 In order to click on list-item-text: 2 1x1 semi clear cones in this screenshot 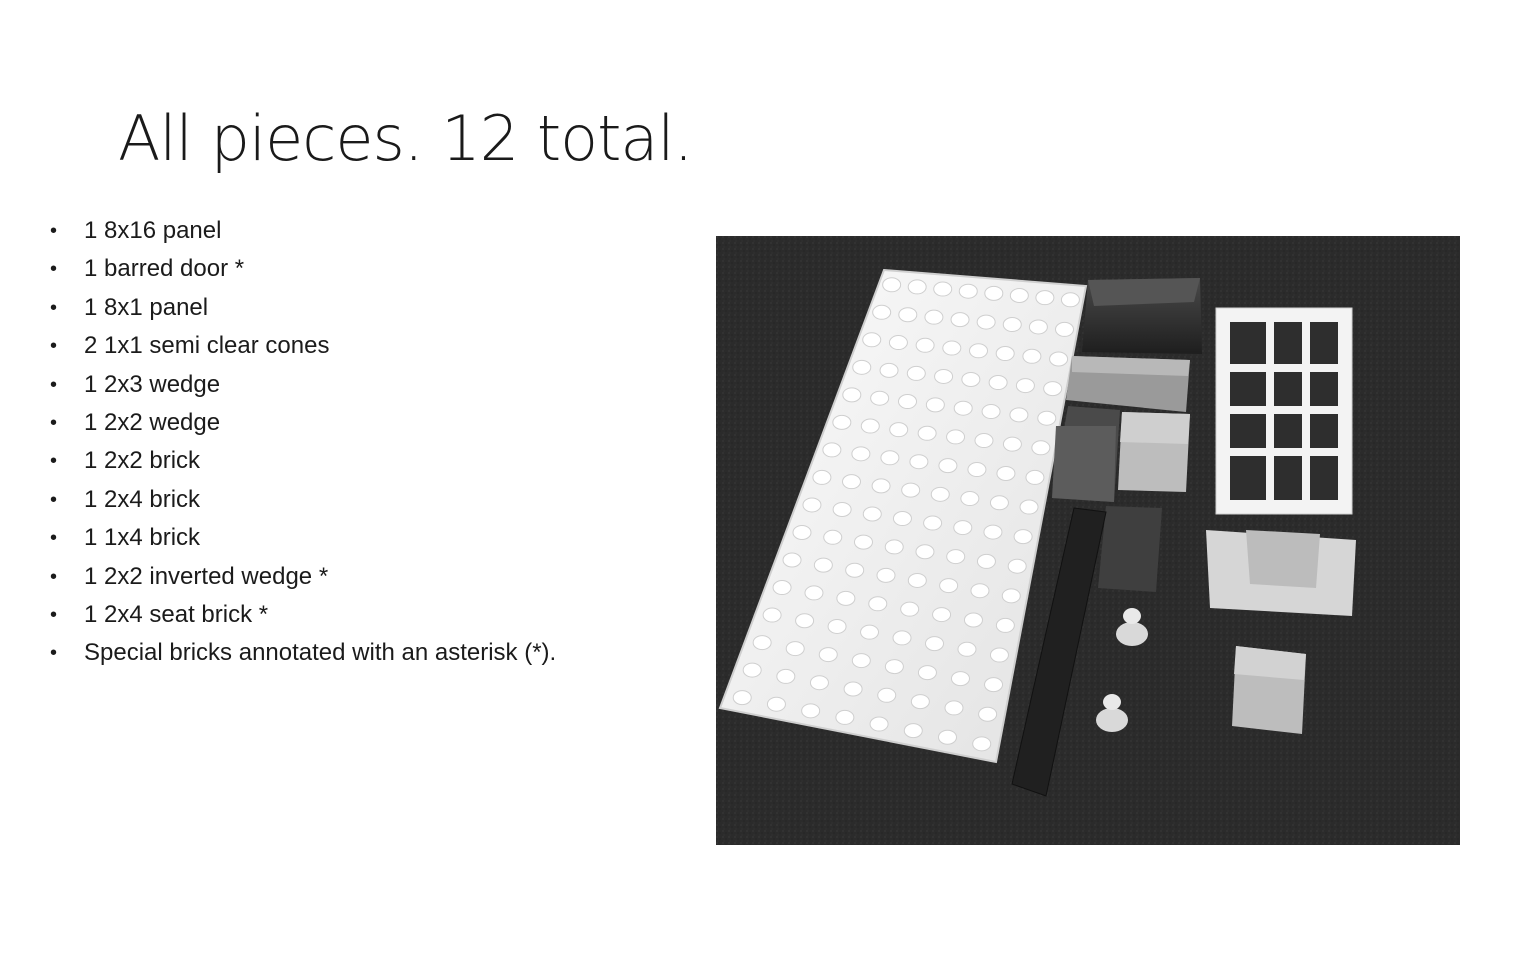, I will do `click(207, 346)`.